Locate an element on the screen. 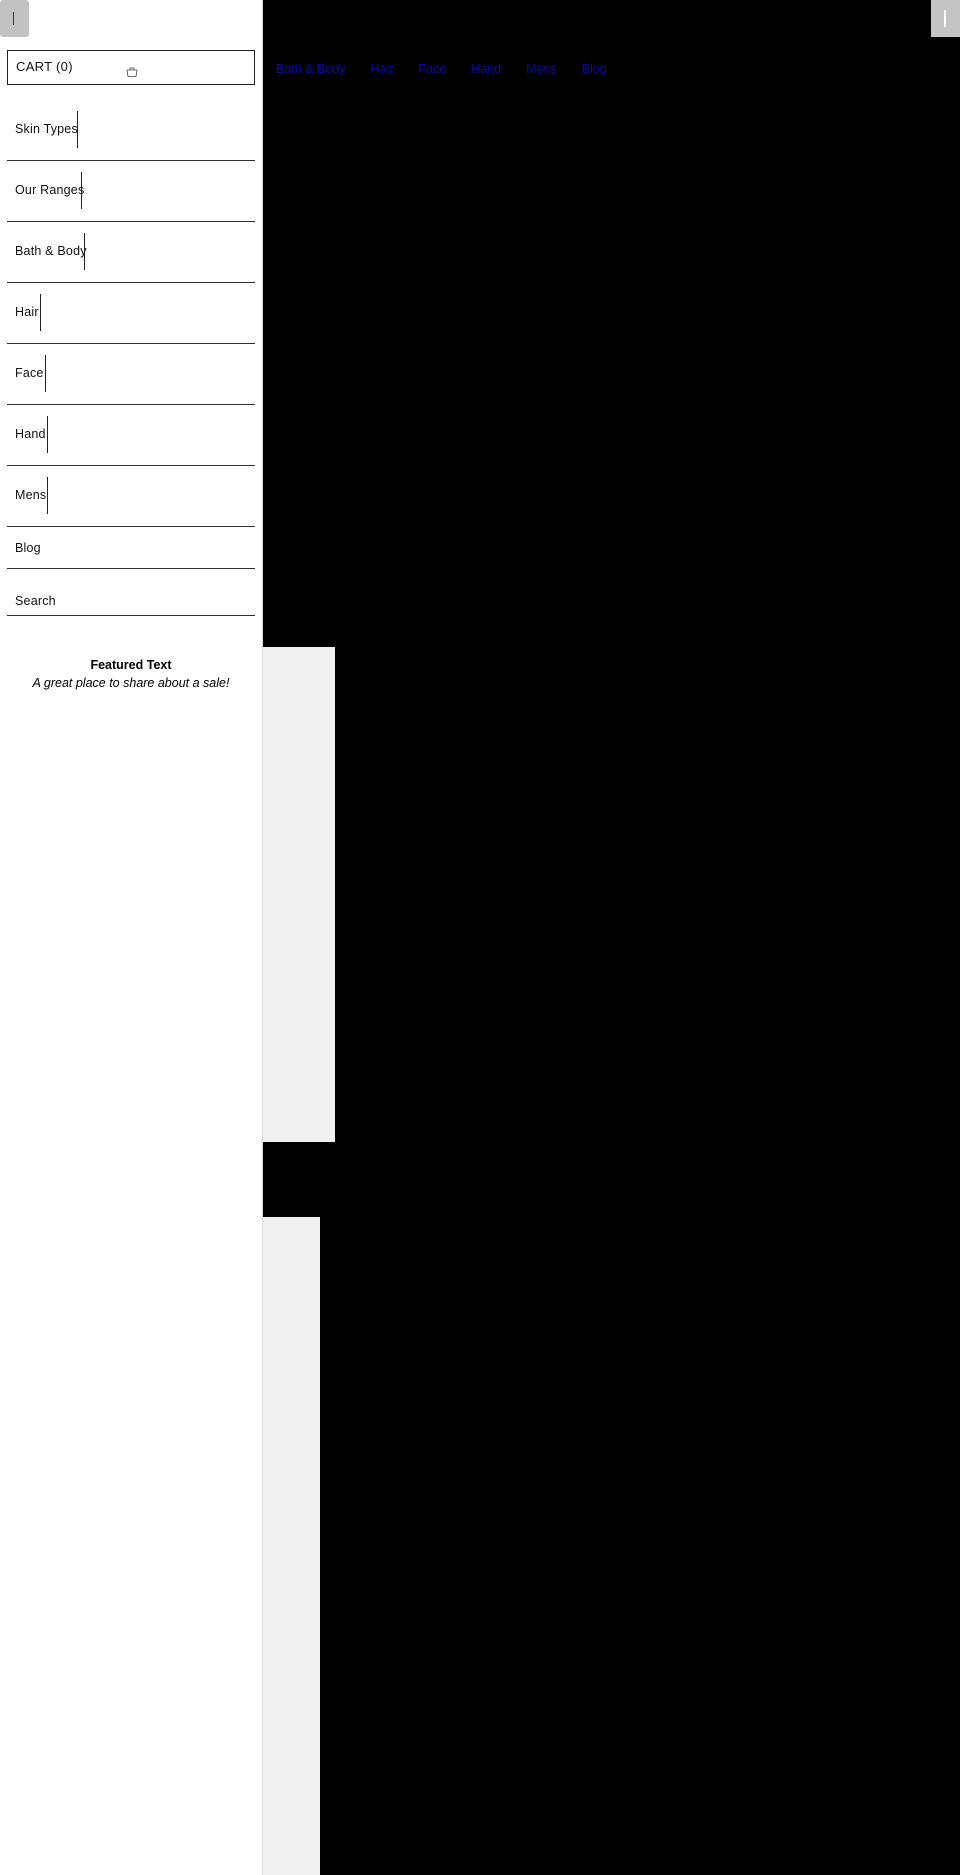 The width and height of the screenshot is (960, 1875). menu-toggle-button is located at coordinates (14, 18).